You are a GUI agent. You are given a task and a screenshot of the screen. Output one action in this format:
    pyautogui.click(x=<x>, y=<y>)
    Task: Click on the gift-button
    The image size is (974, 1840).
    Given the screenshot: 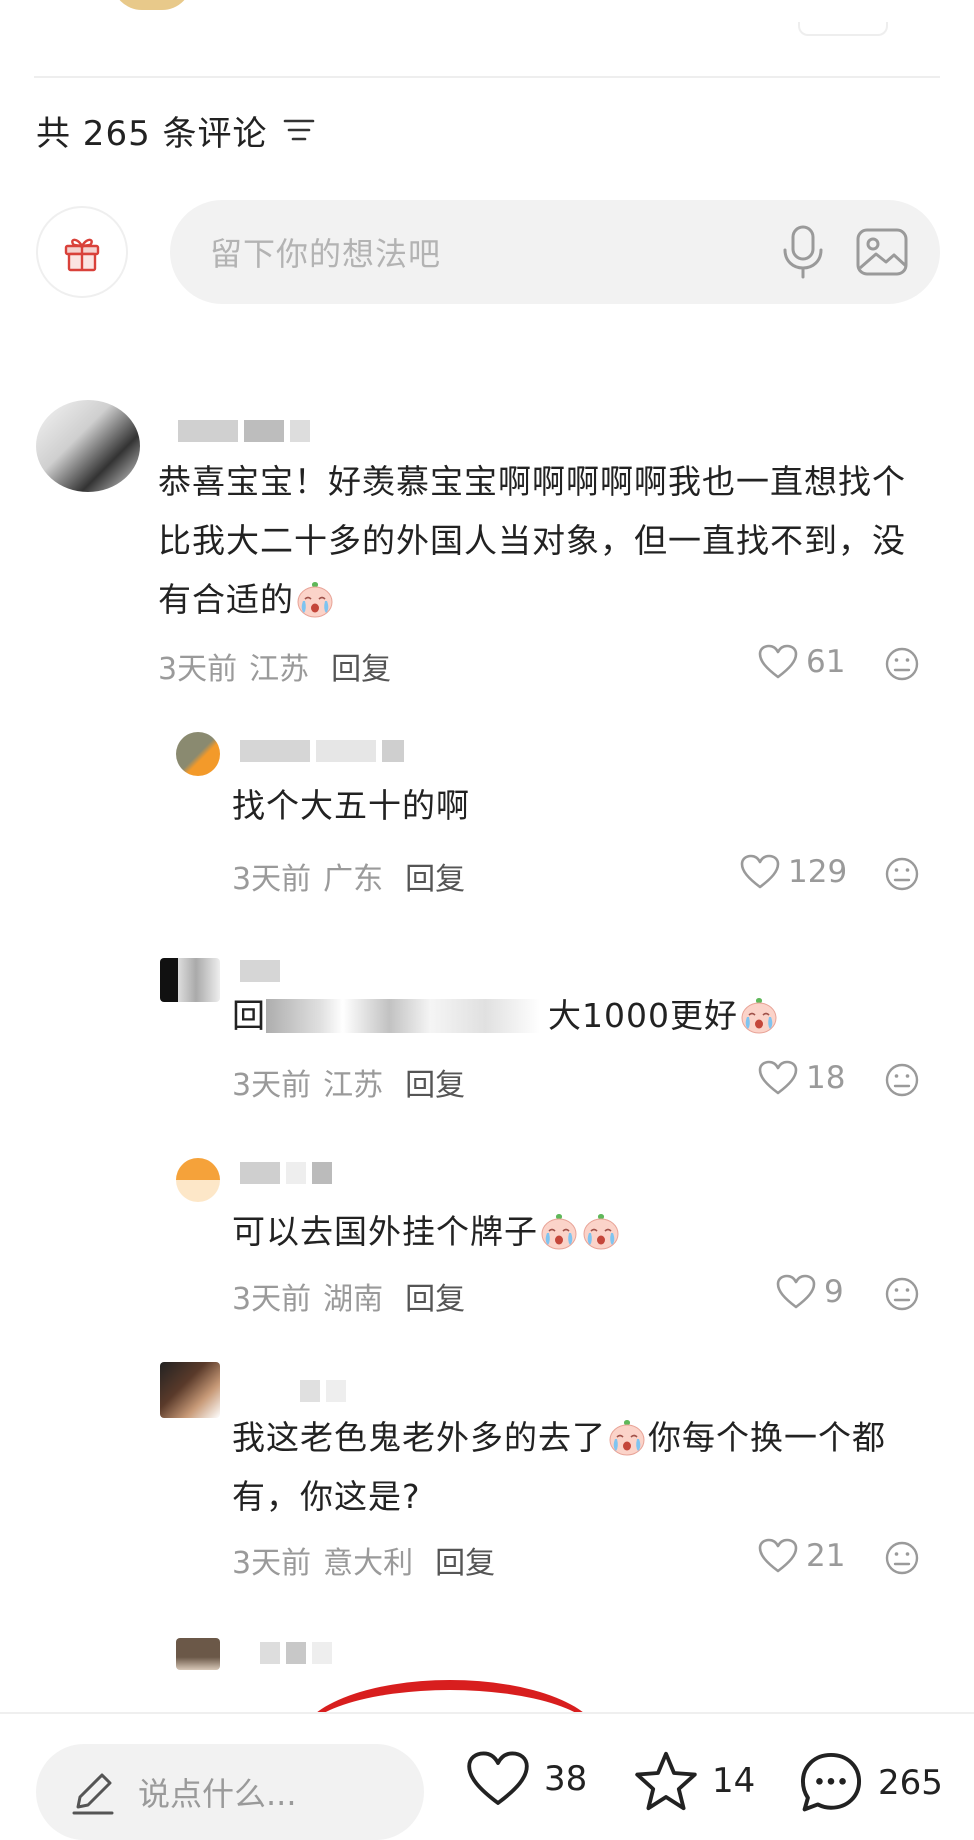 What is the action you would take?
    pyautogui.click(x=82, y=252)
    